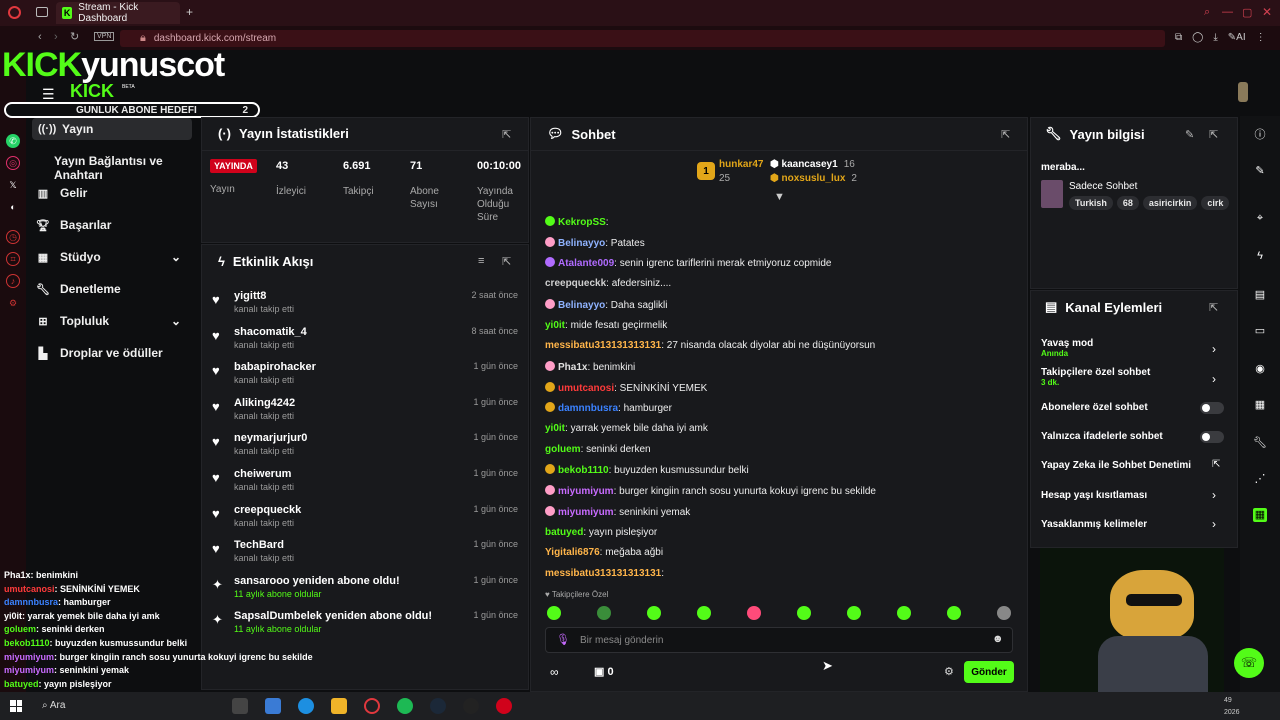  Describe the element at coordinates (1260, 257) in the screenshot. I see `lightning-icon: ϟ` at that location.